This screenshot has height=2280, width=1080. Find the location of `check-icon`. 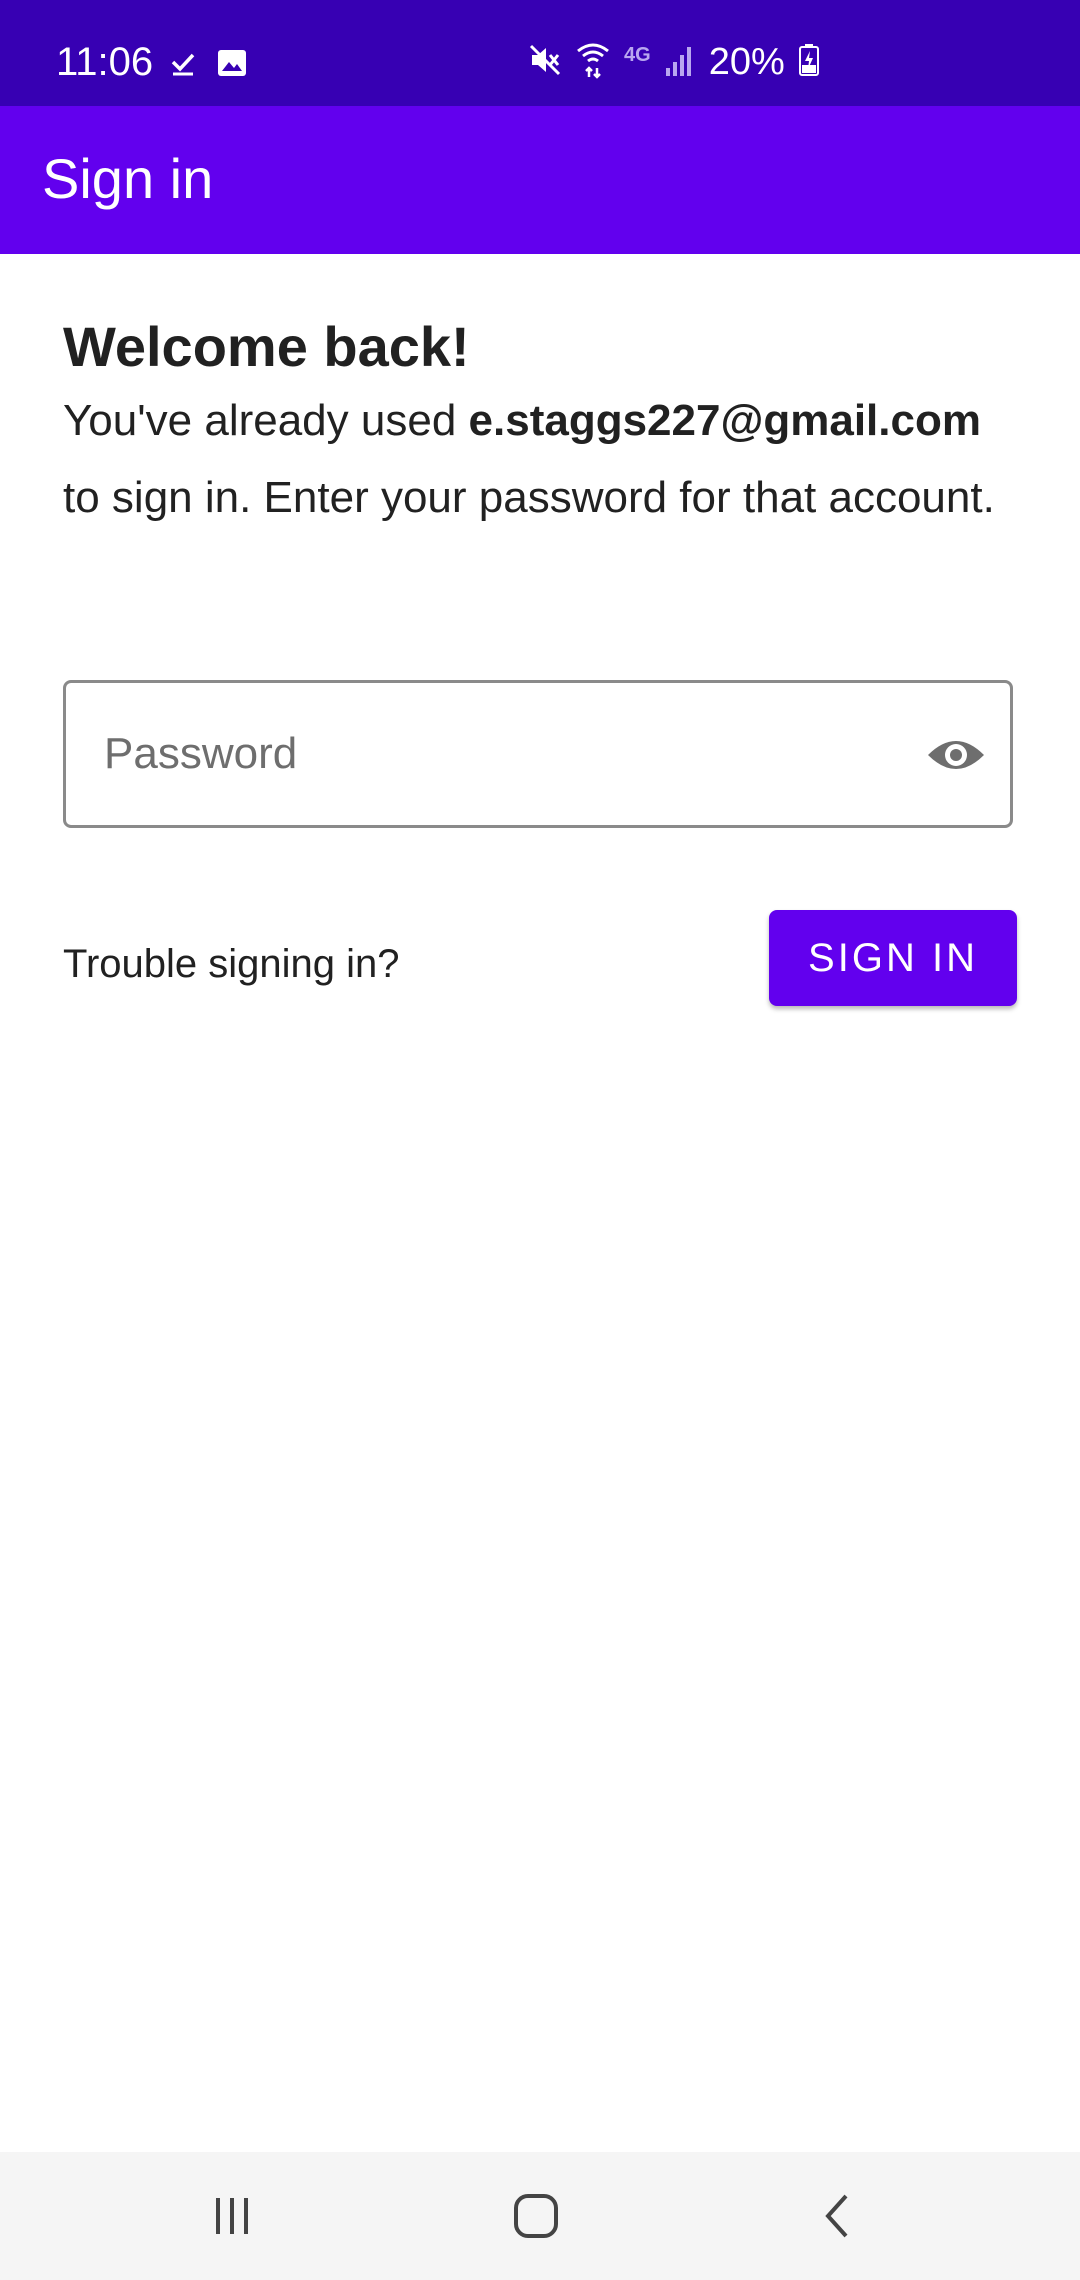

check-icon is located at coordinates (183, 65).